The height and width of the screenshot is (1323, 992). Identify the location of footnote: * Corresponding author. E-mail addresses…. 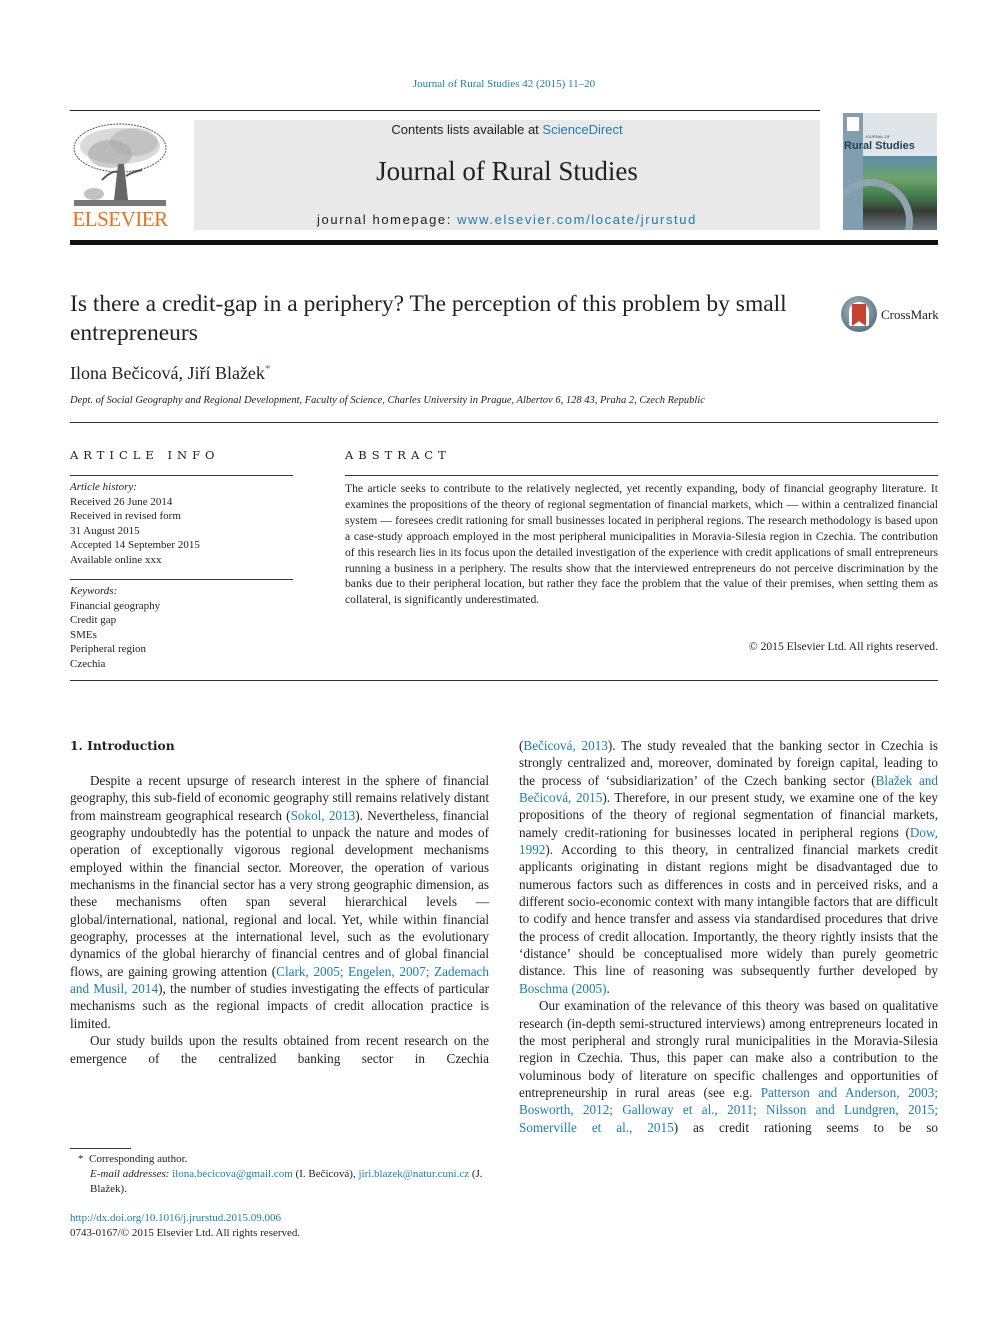
(280, 1174).